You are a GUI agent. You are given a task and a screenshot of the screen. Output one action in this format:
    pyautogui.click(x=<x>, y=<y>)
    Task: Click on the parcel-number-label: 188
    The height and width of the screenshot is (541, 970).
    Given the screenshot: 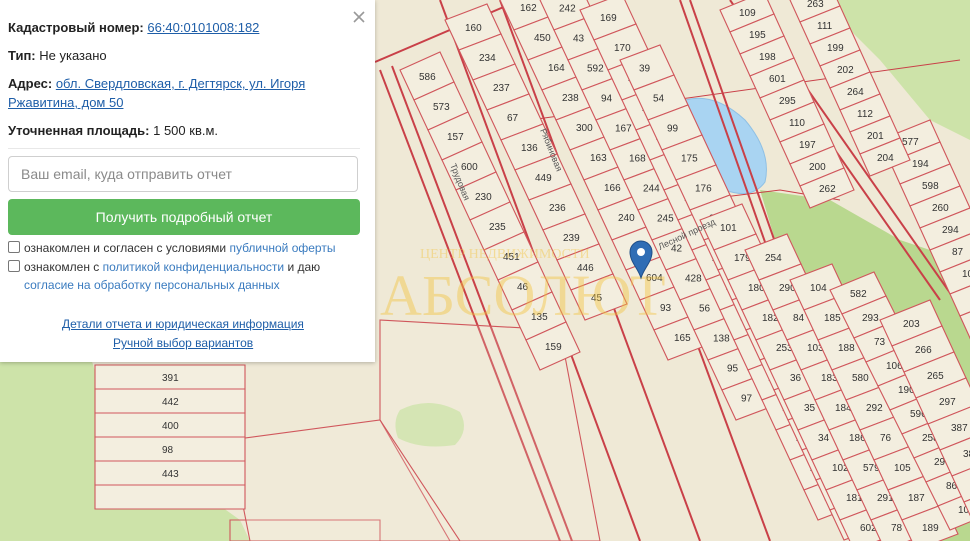 What is the action you would take?
    pyautogui.click(x=846, y=348)
    